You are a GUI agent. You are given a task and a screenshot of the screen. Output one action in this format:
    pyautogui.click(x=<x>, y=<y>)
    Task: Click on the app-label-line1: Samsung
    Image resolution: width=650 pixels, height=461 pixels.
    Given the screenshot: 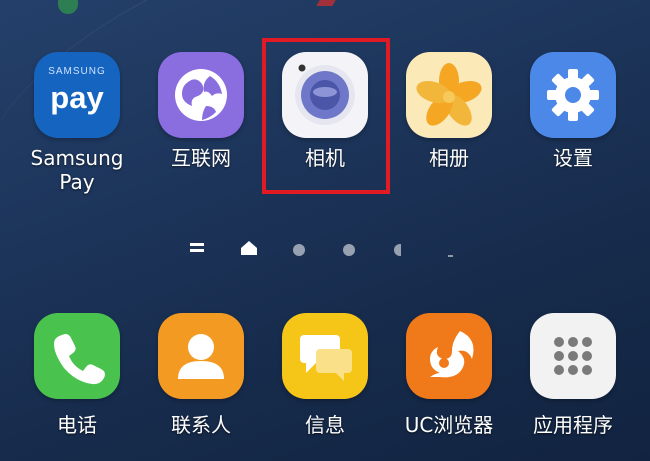 What is the action you would take?
    pyautogui.click(x=77, y=158)
    